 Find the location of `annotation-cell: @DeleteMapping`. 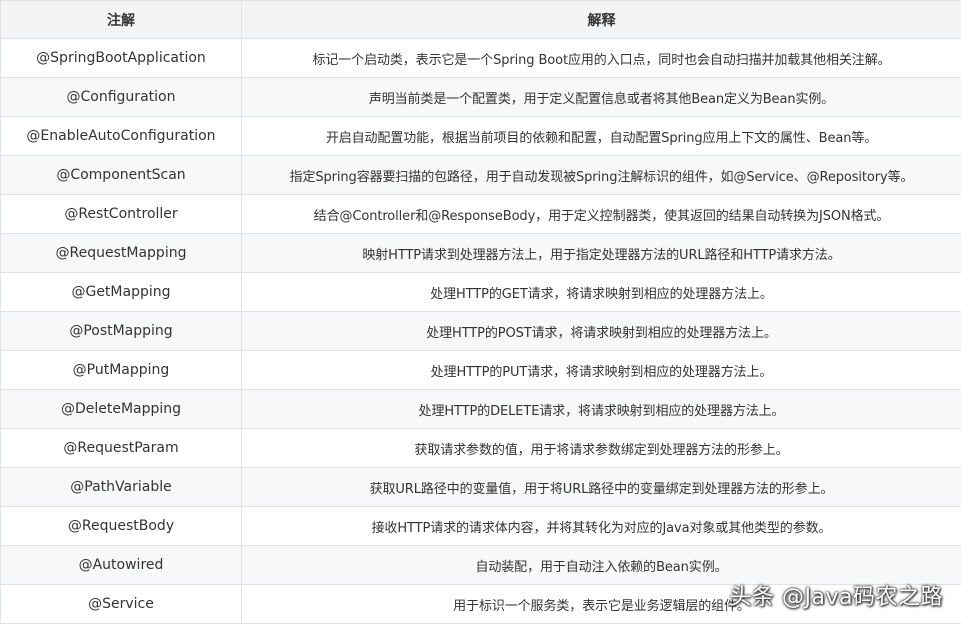

annotation-cell: @DeleteMapping is located at coordinates (121, 409).